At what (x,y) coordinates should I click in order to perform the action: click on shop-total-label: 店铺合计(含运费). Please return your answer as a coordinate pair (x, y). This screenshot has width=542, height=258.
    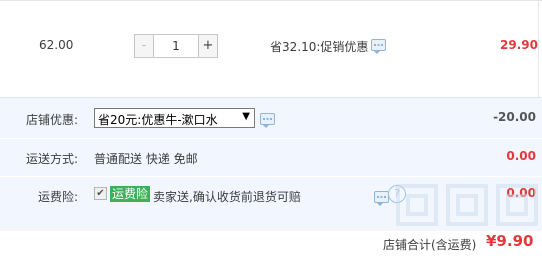
    Looking at the image, I should click on (430, 245).